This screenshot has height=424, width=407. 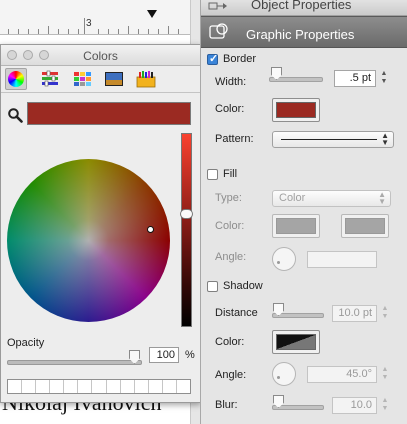 What do you see at coordinates (296, 110) in the screenshot?
I see `border-color-well` at bounding box center [296, 110].